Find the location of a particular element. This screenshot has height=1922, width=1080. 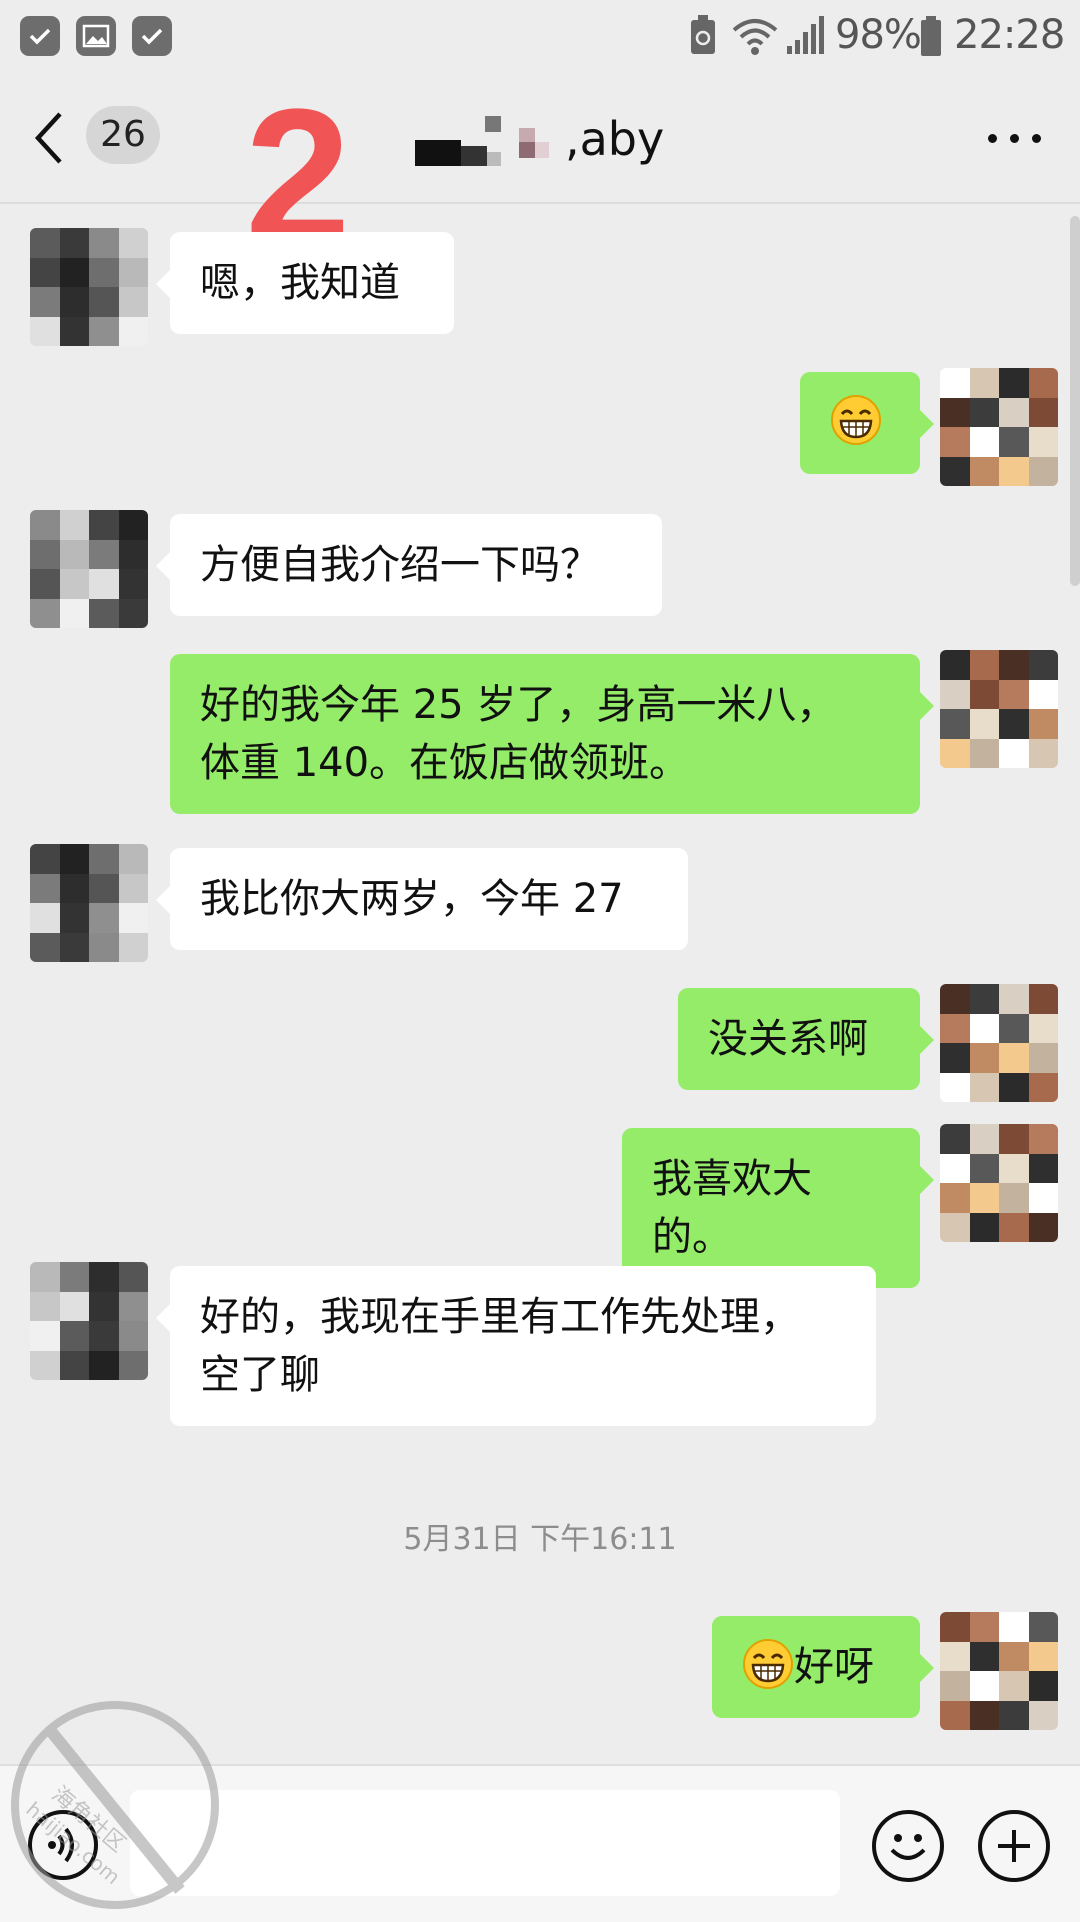

image-icon is located at coordinates (96, 36).